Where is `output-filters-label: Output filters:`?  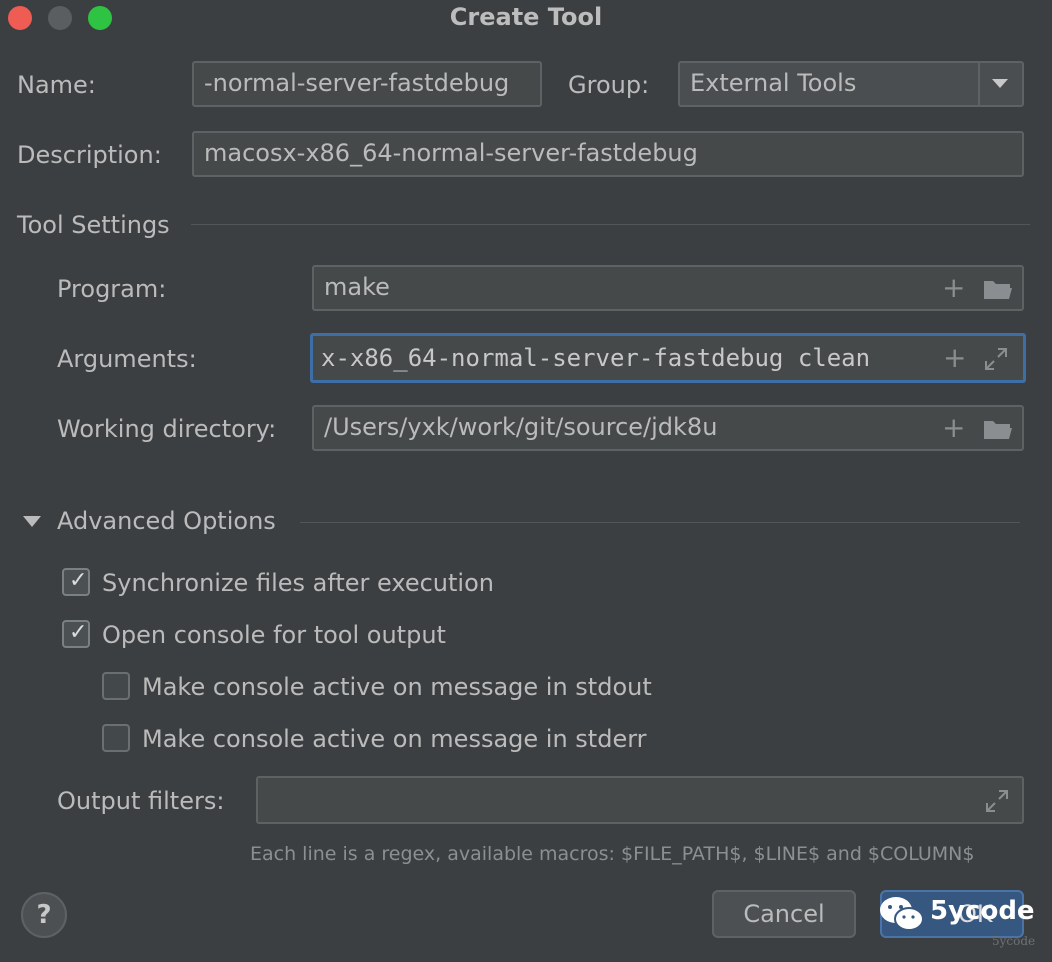 output-filters-label: Output filters: is located at coordinates (141, 801).